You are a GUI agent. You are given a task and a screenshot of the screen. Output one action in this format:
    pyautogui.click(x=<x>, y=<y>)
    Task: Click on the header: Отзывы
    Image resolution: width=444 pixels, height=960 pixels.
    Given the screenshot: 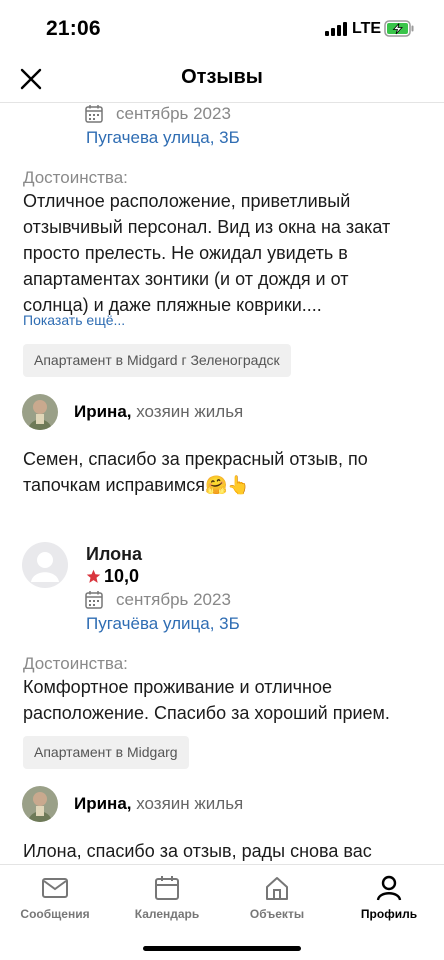 What is the action you would take?
    pyautogui.click(x=222, y=79)
    